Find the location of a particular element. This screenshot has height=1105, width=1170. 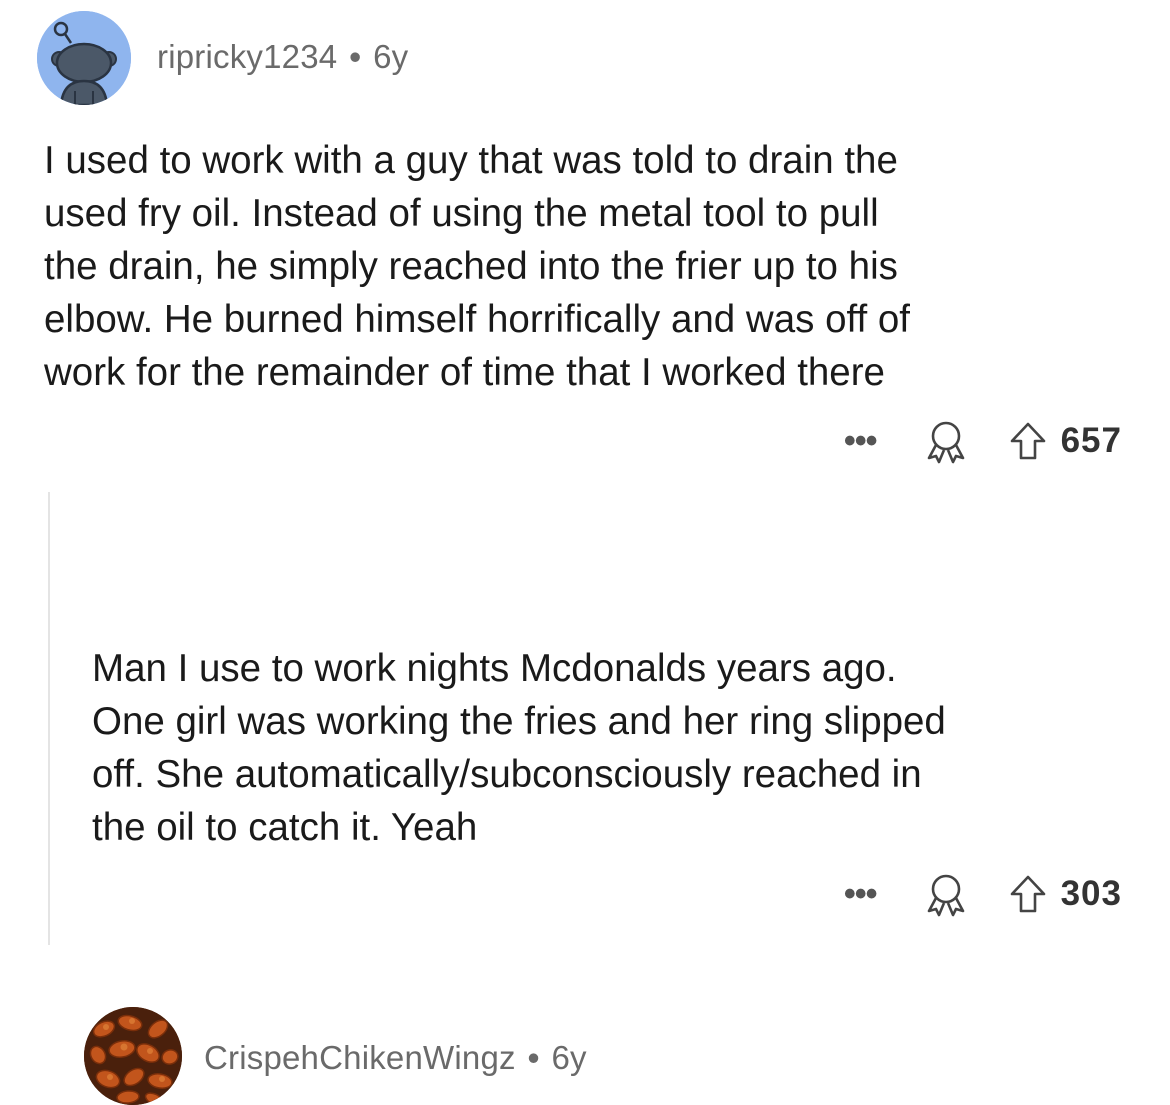

comment-meta: ripricky1234 • 6y is located at coordinates (282, 57).